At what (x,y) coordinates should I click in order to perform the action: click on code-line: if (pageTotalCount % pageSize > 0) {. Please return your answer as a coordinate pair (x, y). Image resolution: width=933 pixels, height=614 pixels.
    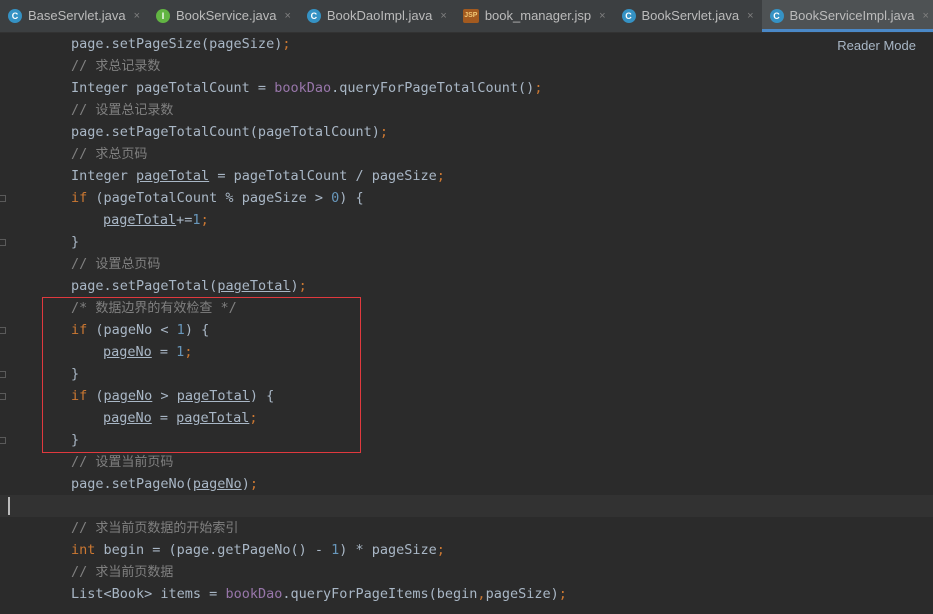
    Looking at the image, I should click on (217, 198).